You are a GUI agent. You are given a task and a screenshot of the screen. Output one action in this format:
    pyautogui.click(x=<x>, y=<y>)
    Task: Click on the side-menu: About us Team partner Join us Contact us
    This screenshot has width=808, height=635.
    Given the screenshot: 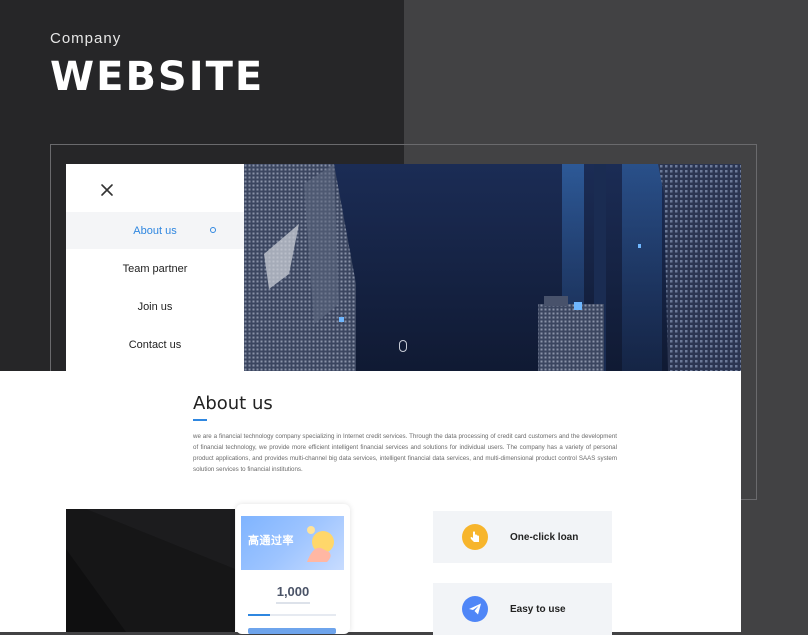 What is the action you would take?
    pyautogui.click(x=155, y=267)
    